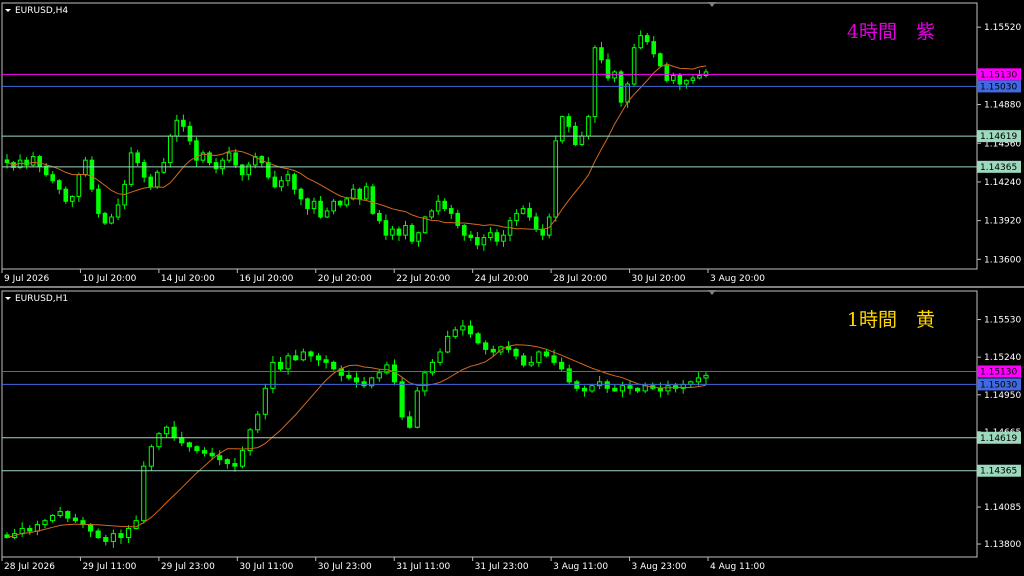 The height and width of the screenshot is (576, 1024). What do you see at coordinates (1002, 28) in the screenshot?
I see `y-tick-label: 1.15520` at bounding box center [1002, 28].